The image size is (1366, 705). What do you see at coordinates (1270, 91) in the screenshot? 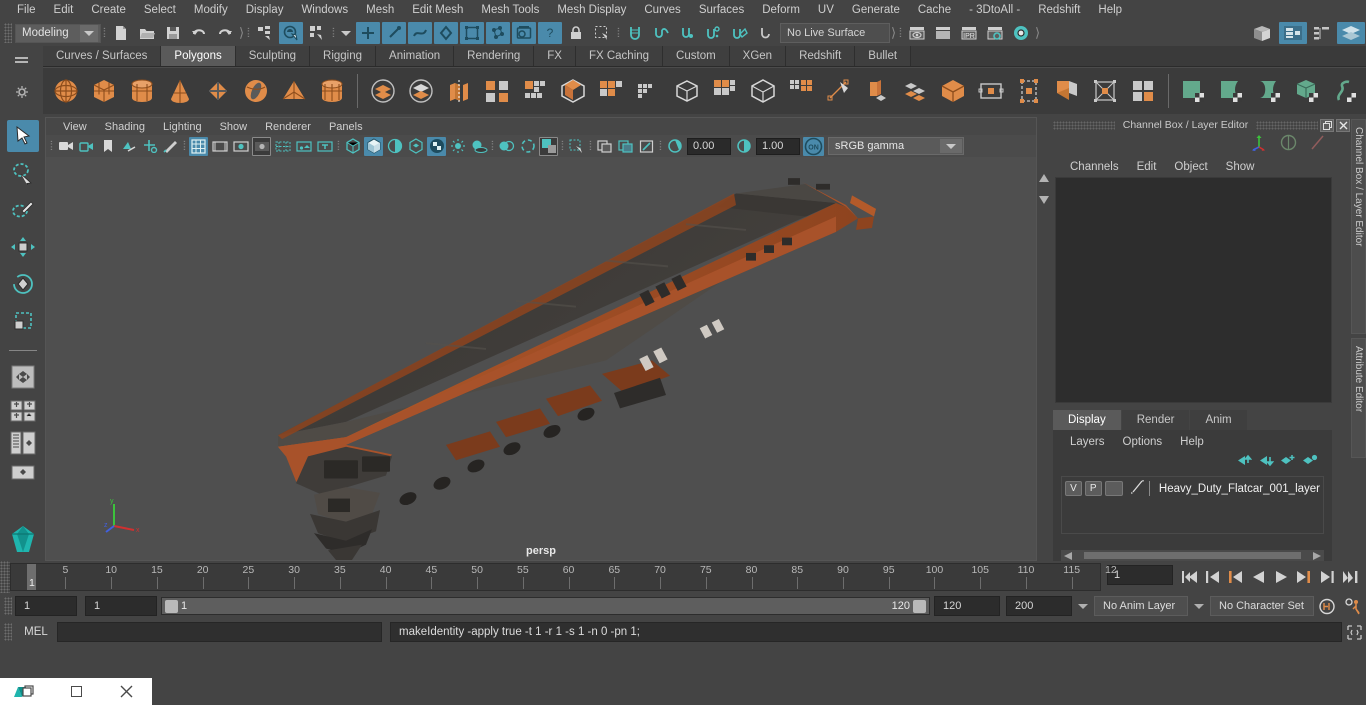
I see `uv-spherical-map-icon` at bounding box center [1270, 91].